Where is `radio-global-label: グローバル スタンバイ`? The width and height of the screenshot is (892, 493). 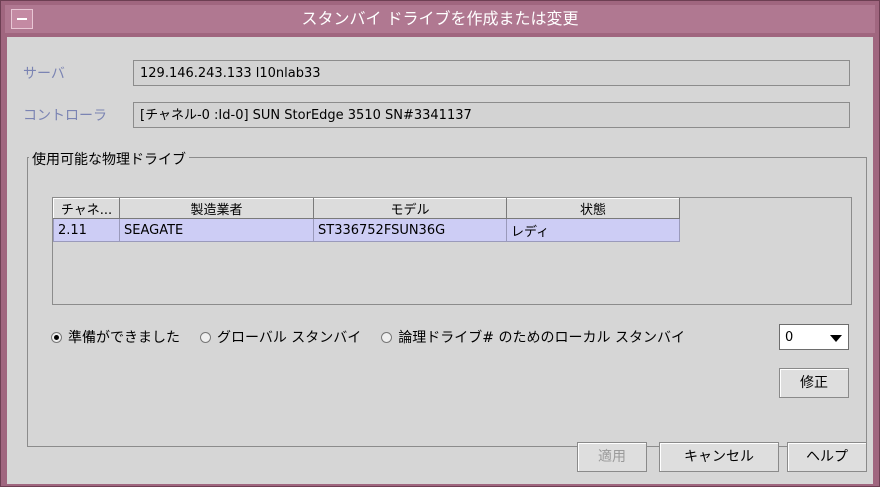 radio-global-label: グローバル スタンバイ is located at coordinates (289, 338).